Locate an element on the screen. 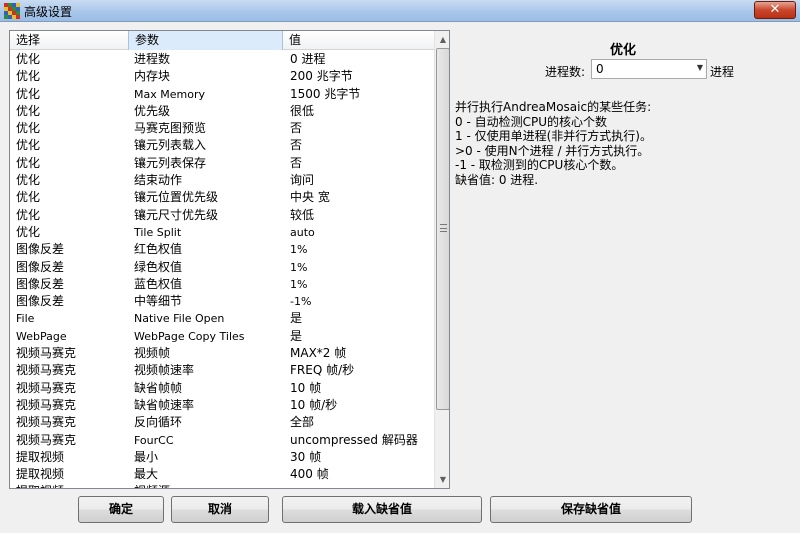 The height and width of the screenshot is (533, 800). row-parameter: Max Memory is located at coordinates (169, 94).